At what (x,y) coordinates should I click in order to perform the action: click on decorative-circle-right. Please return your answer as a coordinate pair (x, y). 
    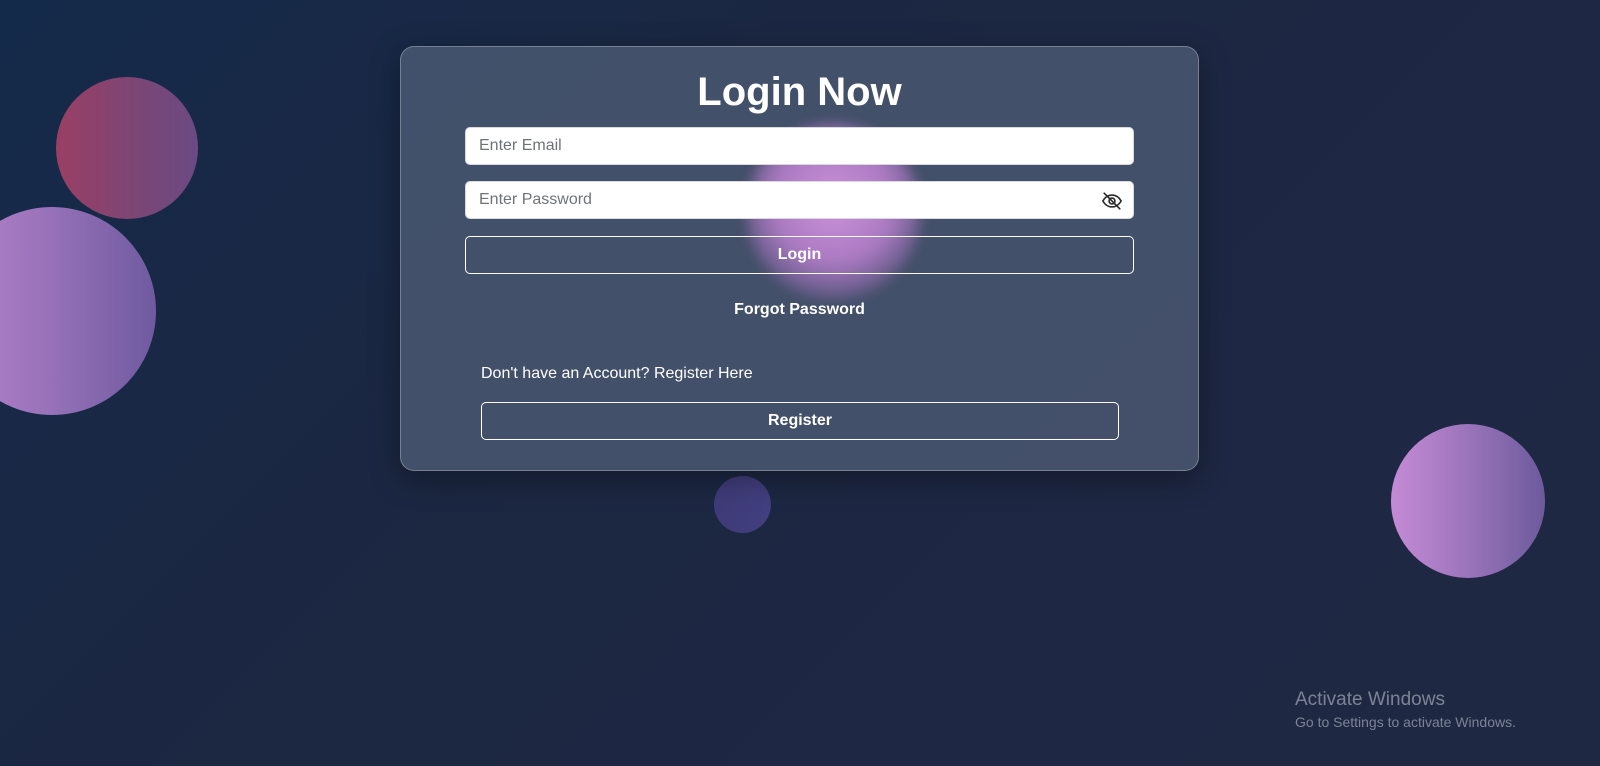
    Looking at the image, I should click on (1468, 501).